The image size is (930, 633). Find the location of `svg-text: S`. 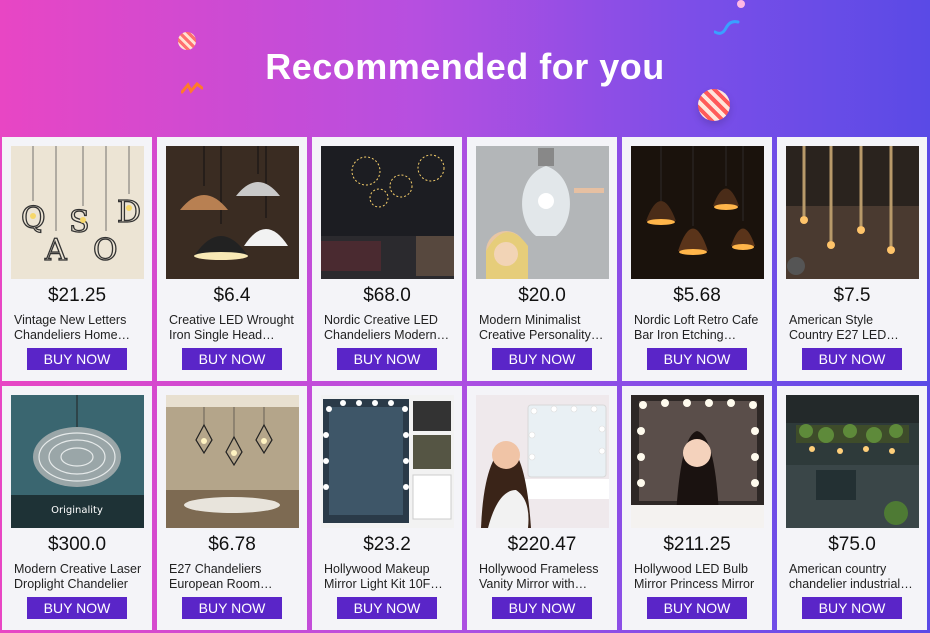

svg-text: S is located at coordinates (79, 222).